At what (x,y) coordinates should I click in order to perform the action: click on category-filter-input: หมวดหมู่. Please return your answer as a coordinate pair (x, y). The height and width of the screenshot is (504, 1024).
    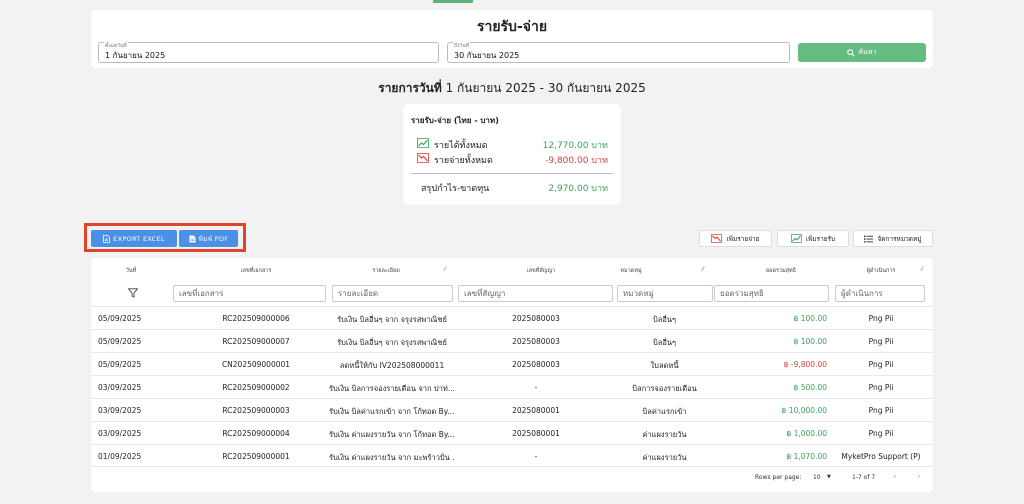
    Looking at the image, I should click on (665, 293).